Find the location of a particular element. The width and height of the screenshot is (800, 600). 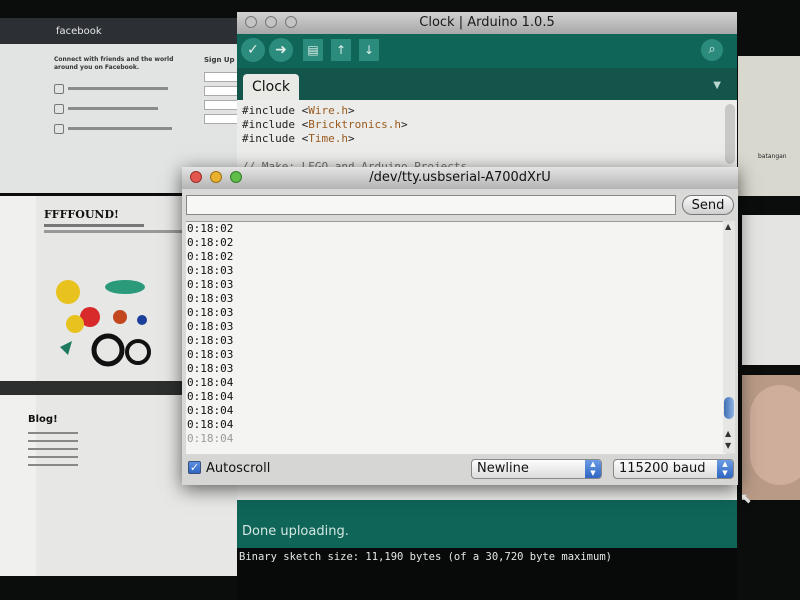

photos-icon is located at coordinates (59, 89).